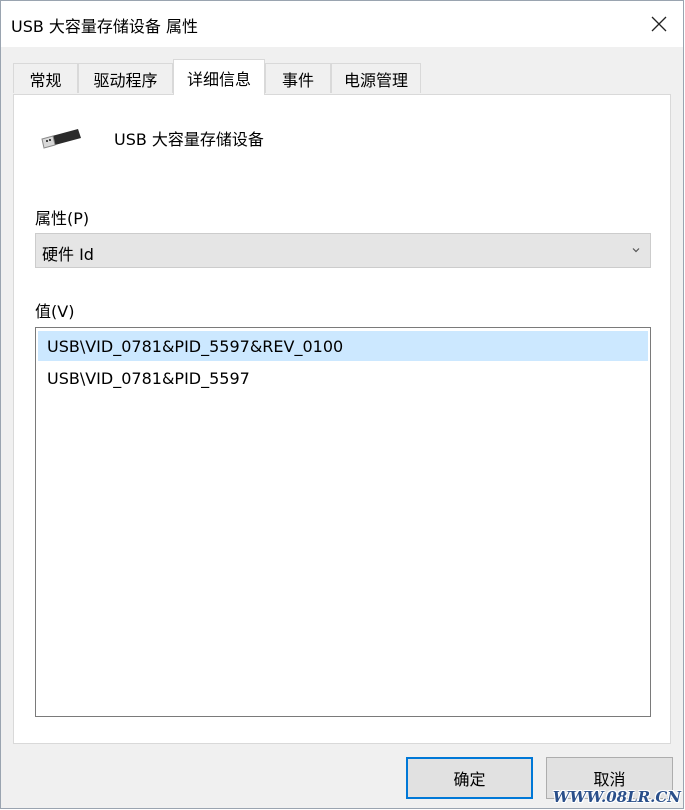  What do you see at coordinates (616, 797) in the screenshot?
I see `watermark: WWW.08LR.CN` at bounding box center [616, 797].